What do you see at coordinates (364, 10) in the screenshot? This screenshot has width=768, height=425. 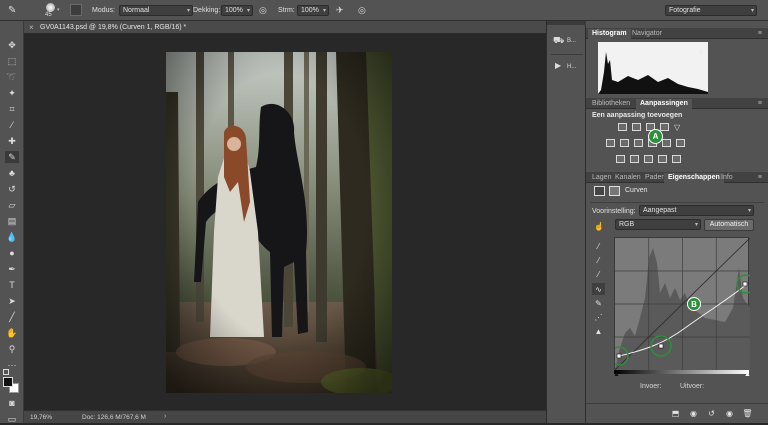 I see `pressure-size-icon: ◎` at bounding box center [364, 10].